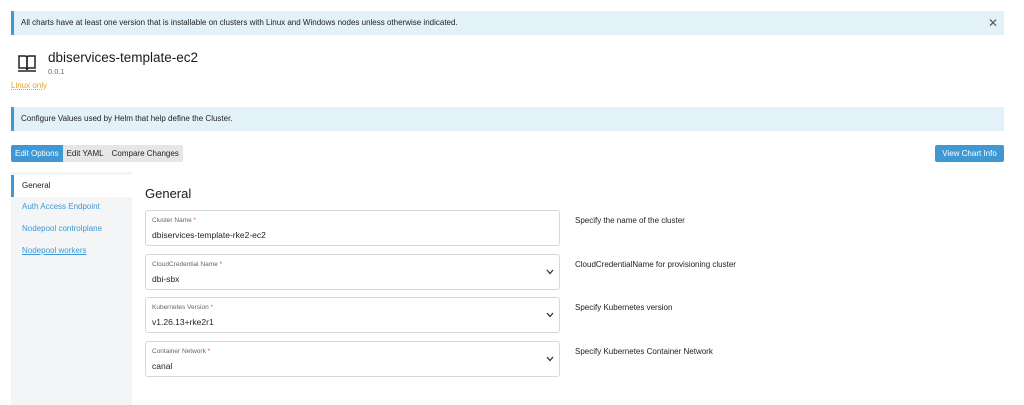 The height and width of the screenshot is (405, 1024). What do you see at coordinates (183, 307) in the screenshot?
I see `field-label: Kubernetes Version *` at bounding box center [183, 307].